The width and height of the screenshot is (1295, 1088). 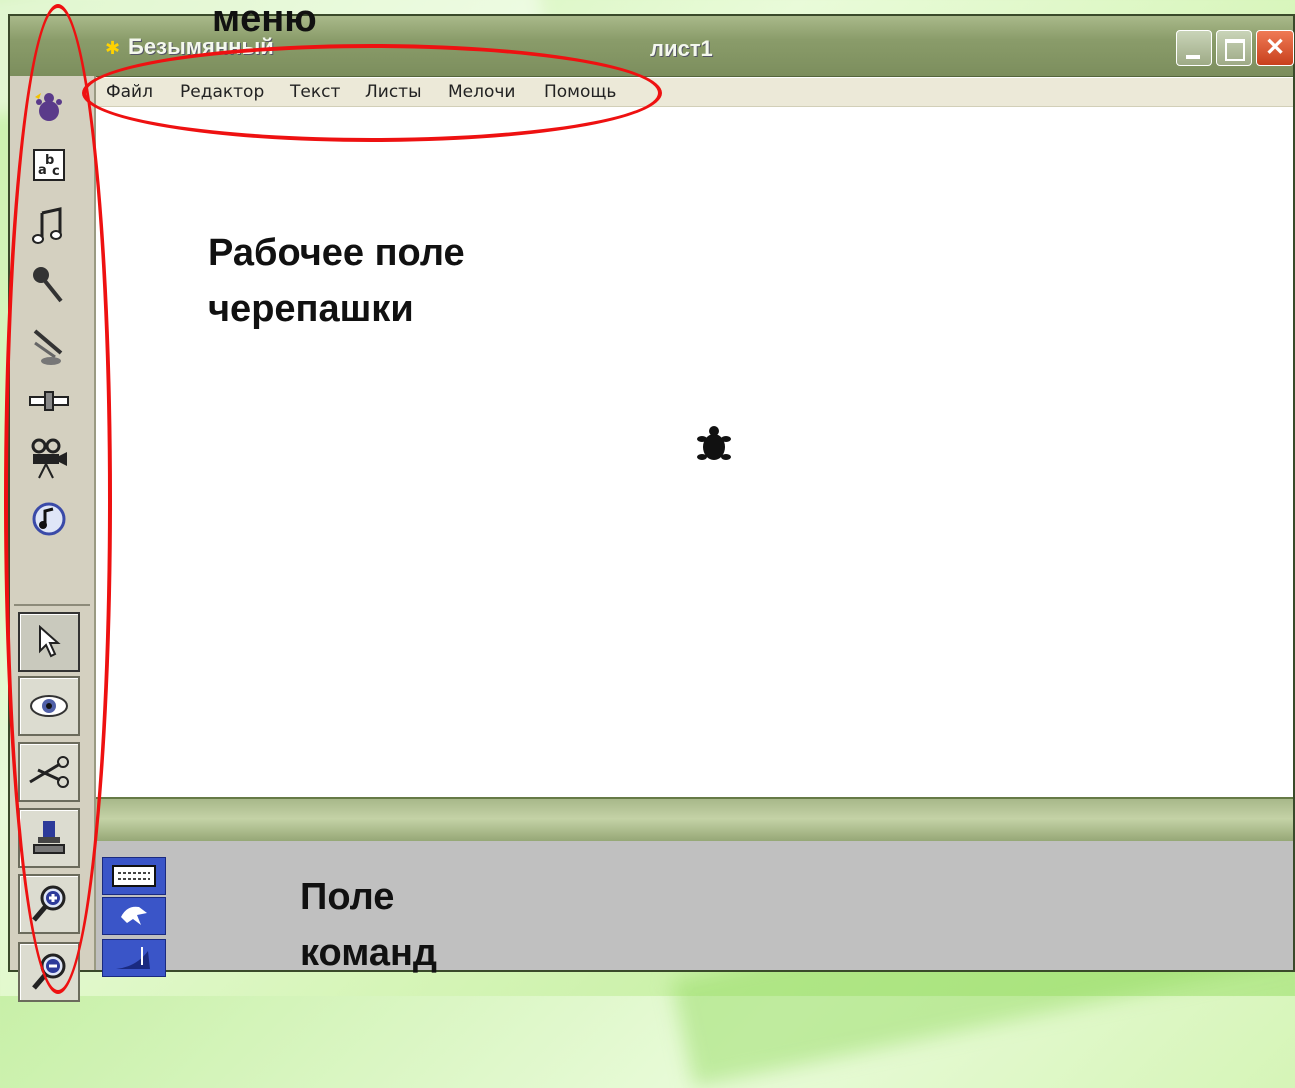 What do you see at coordinates (580, 92) in the screenshot?
I see `menu-help: Помощь` at bounding box center [580, 92].